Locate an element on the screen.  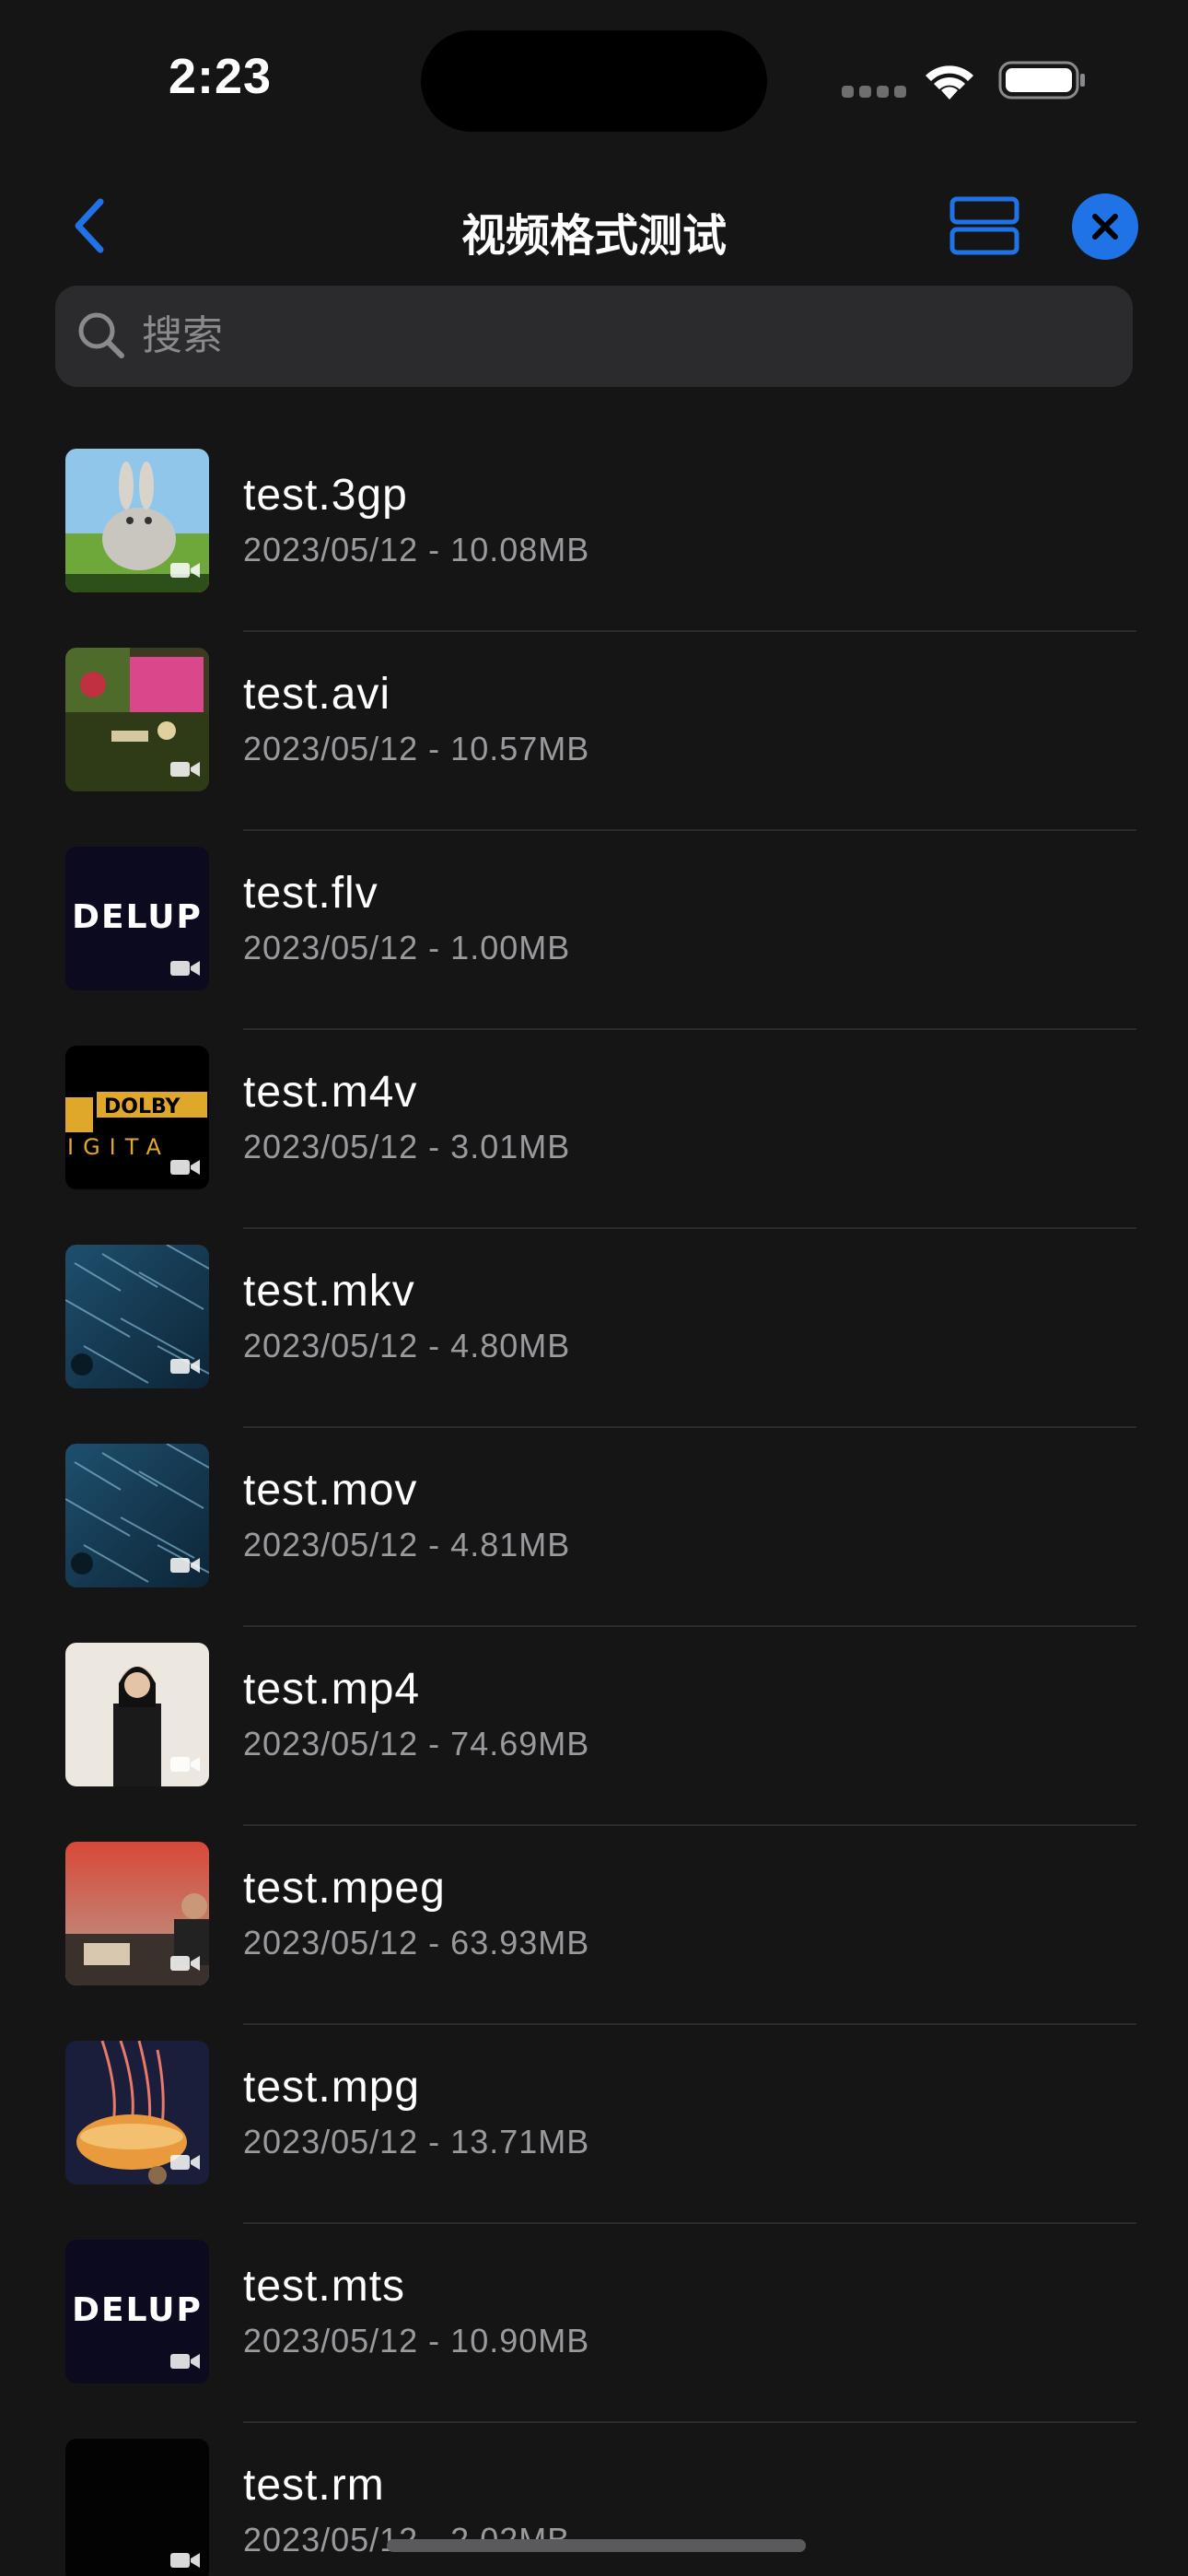
status-bar: 2:23 is located at coordinates (594, 78).